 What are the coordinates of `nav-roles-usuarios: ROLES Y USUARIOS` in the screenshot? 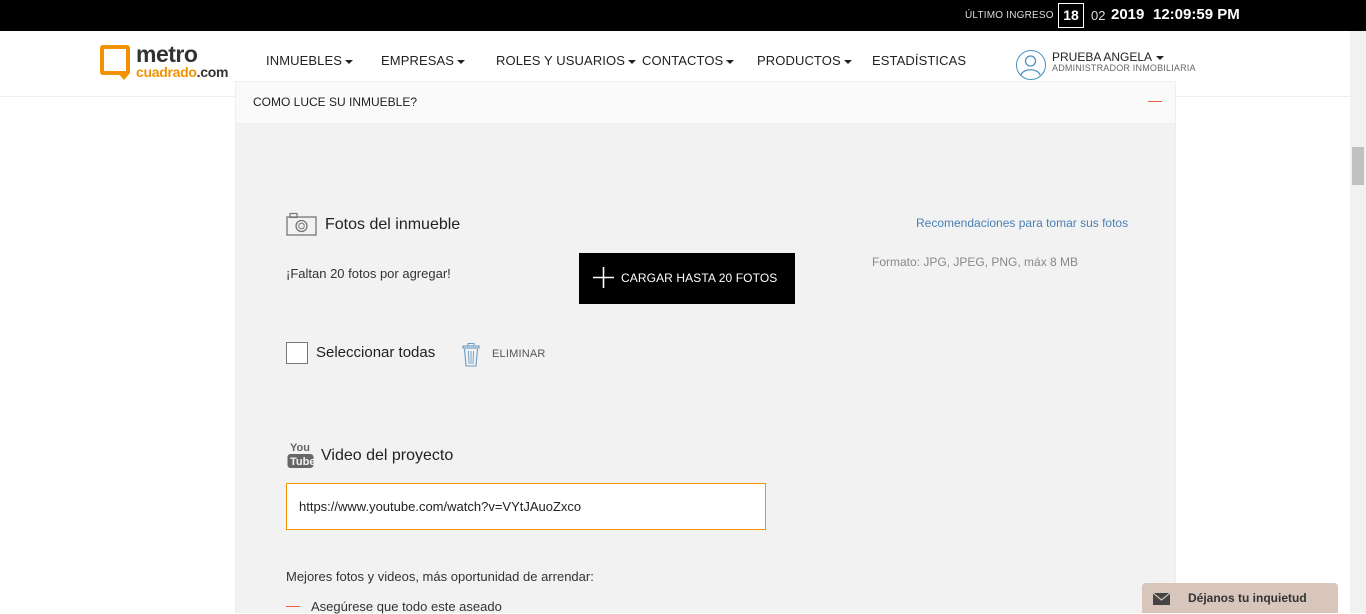 It's located at (566, 60).